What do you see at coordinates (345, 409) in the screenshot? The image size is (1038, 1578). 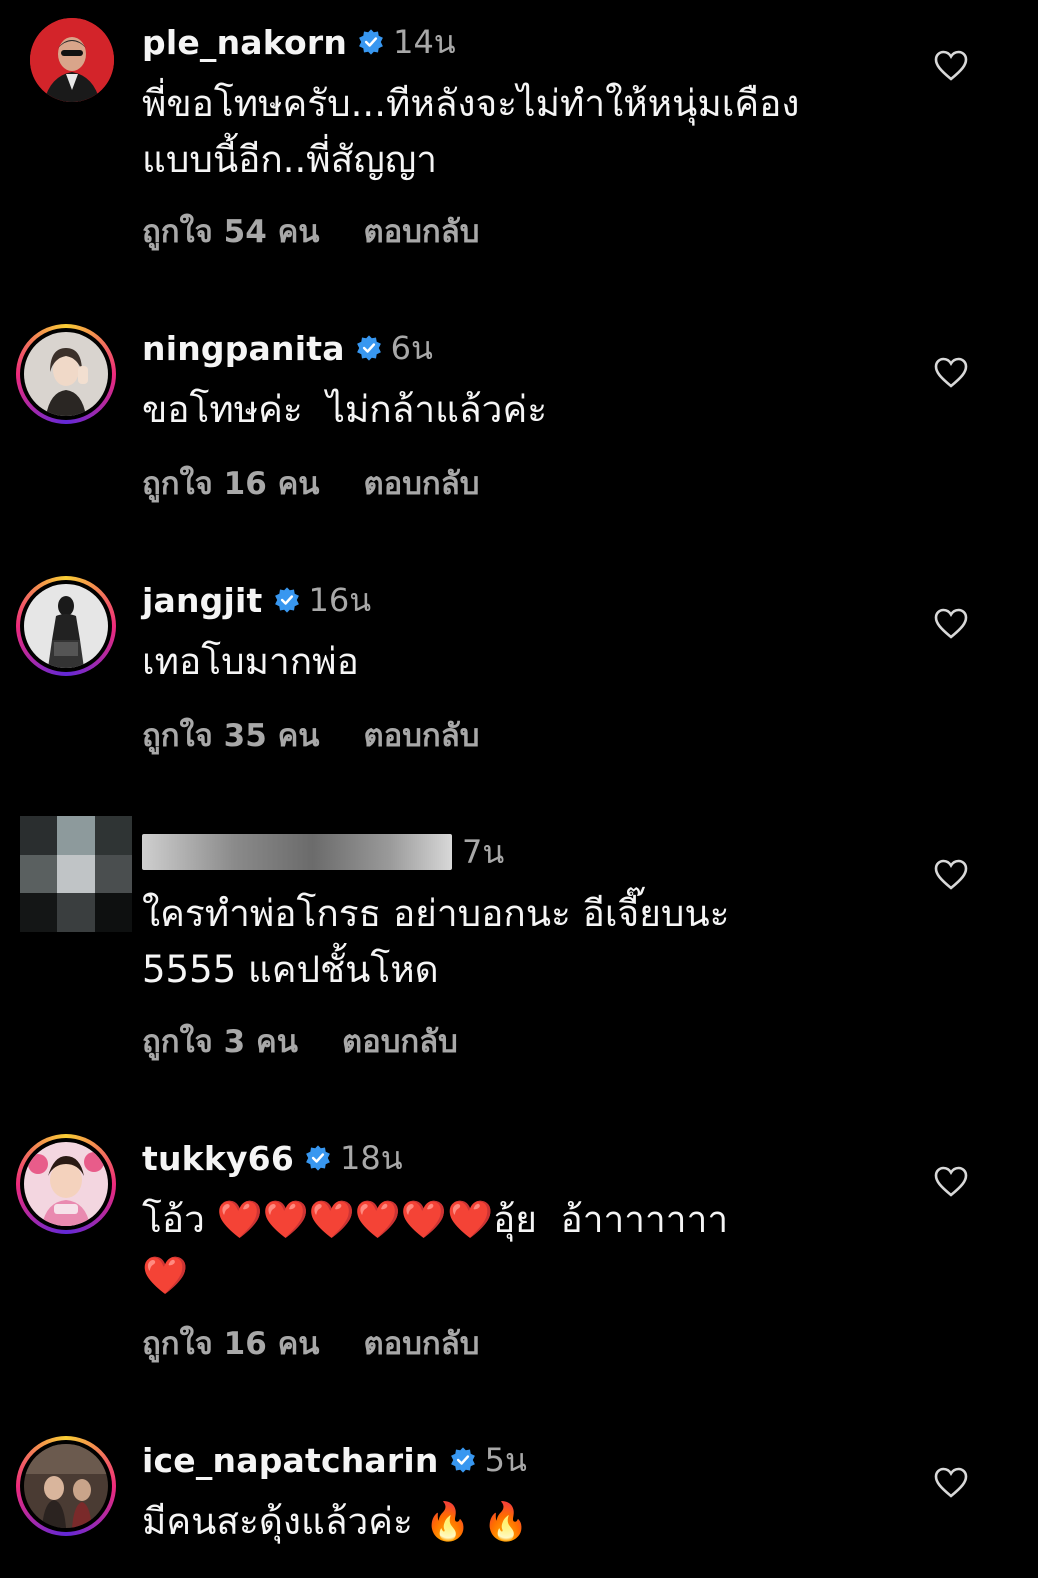 I see `comment-line: ขอโทษค่ะ ไม่กล้าแล้วค่ะ` at bounding box center [345, 409].